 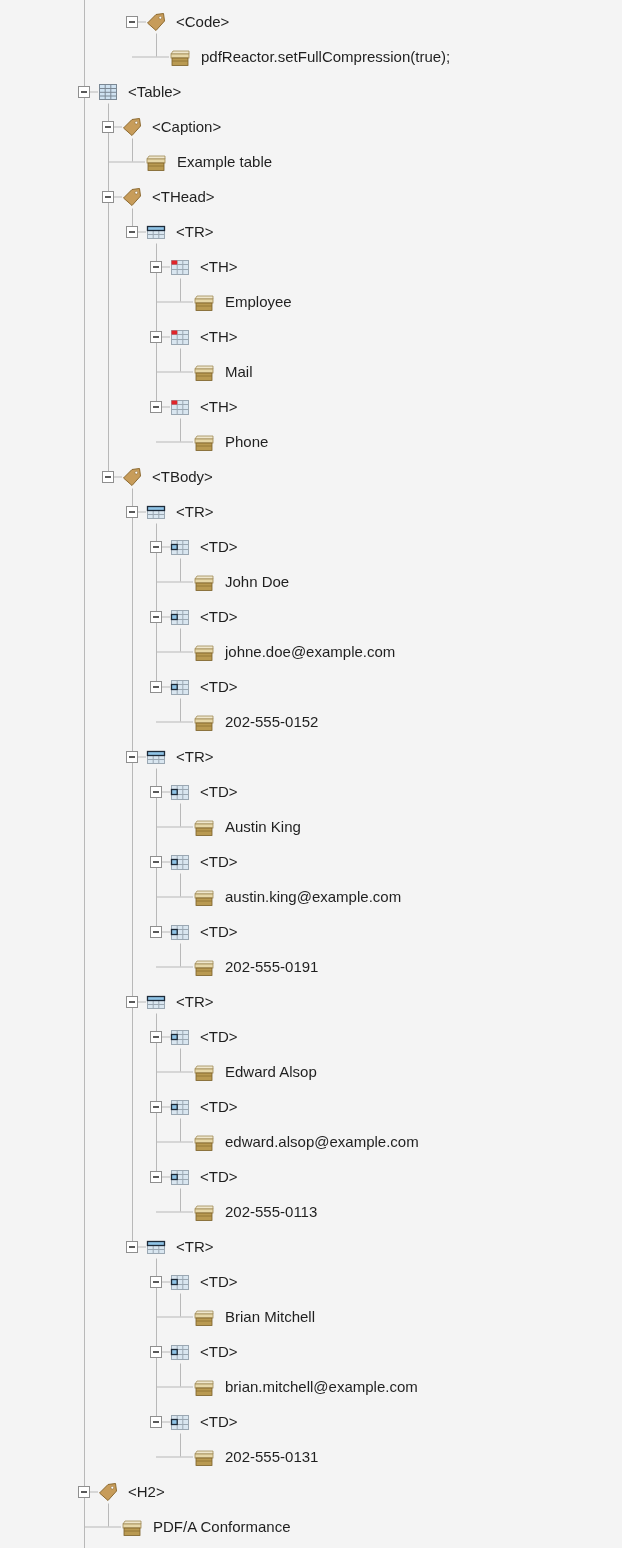 I want to click on tree-item-label: 202-555-0131, so click(x=272, y=1456).